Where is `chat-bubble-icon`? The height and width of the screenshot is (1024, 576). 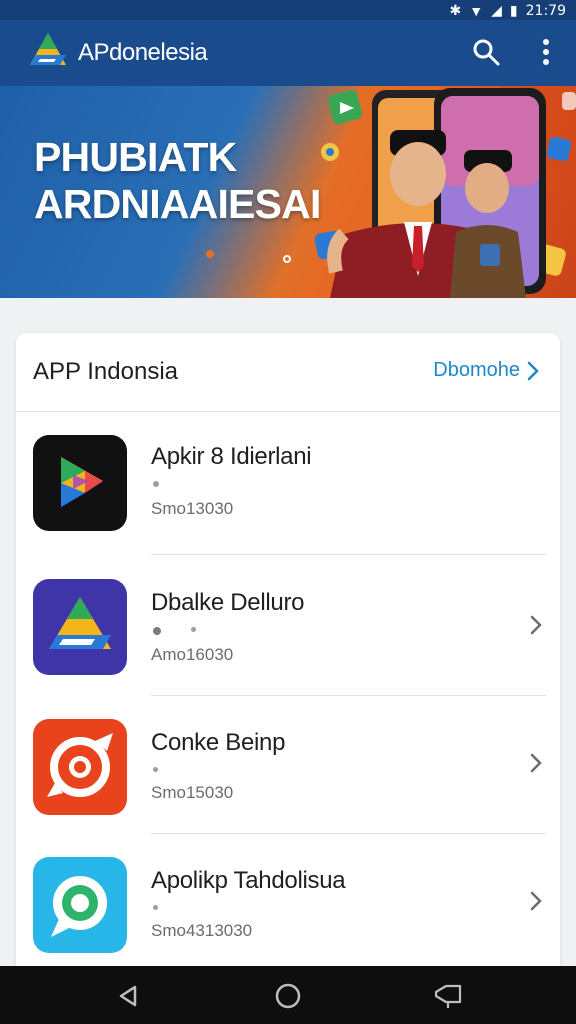 chat-bubble-icon is located at coordinates (80, 905).